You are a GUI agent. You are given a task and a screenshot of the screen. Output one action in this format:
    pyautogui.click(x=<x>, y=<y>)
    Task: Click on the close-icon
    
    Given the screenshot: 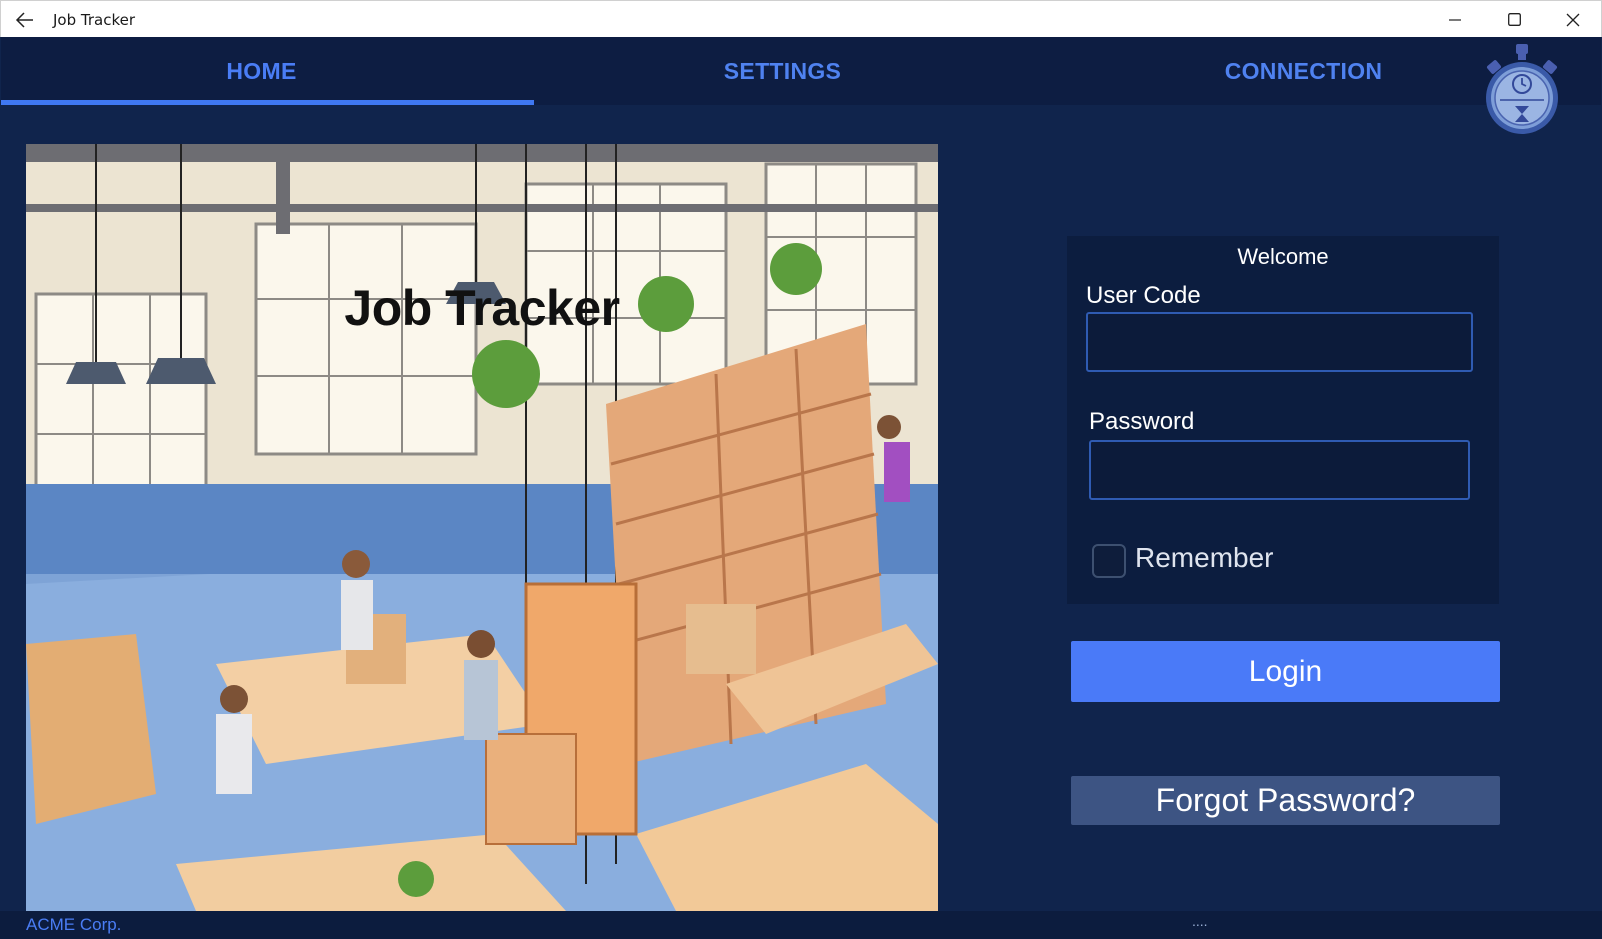 What is the action you would take?
    pyautogui.click(x=1573, y=19)
    